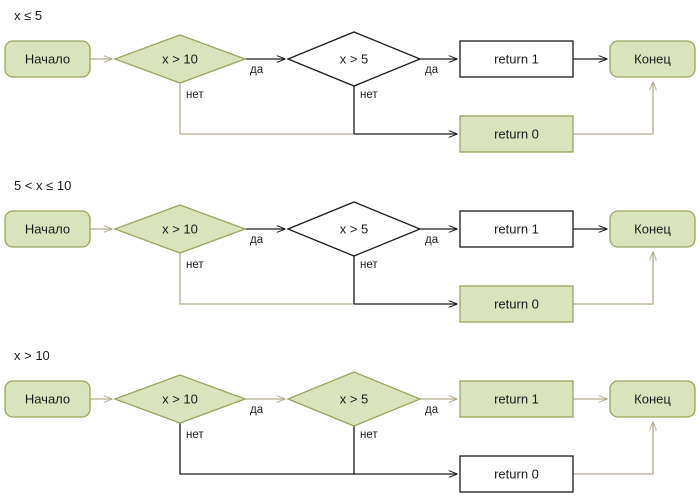 The height and width of the screenshot is (500, 700). Describe the element at coordinates (42, 185) in the screenshot. I see `row-case-label: 5 < x ≤ 10` at that location.